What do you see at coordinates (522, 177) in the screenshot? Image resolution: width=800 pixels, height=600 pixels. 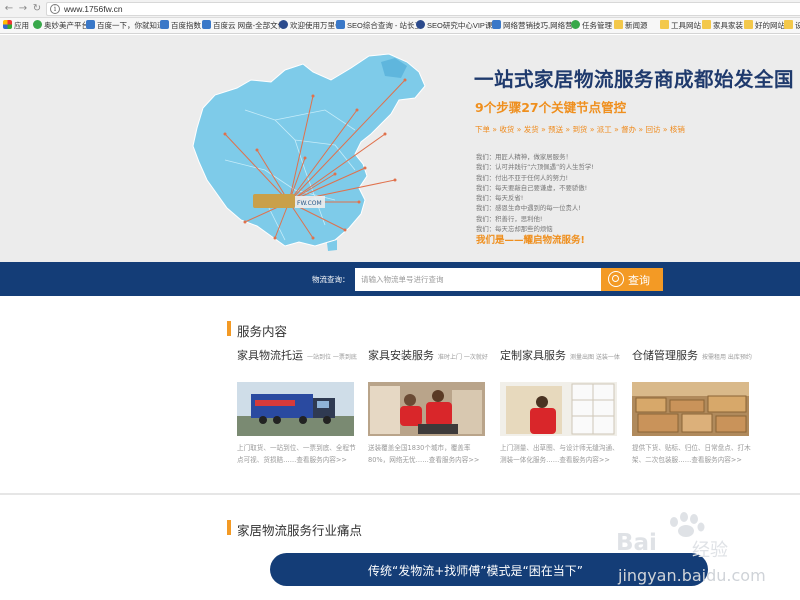 I see `motto-line: 我们：付出不亚于任何人的努力!` at bounding box center [522, 177].